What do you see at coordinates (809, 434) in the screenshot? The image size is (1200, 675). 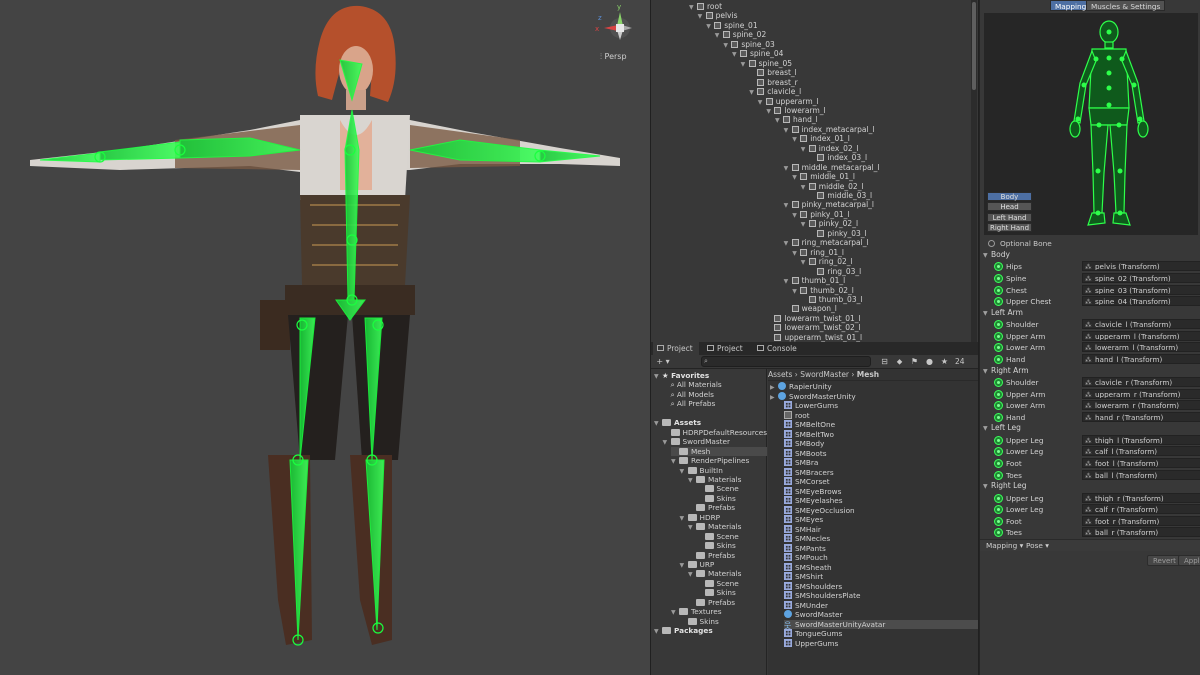 I see `asset-list-item: SMBeltTwo` at bounding box center [809, 434].